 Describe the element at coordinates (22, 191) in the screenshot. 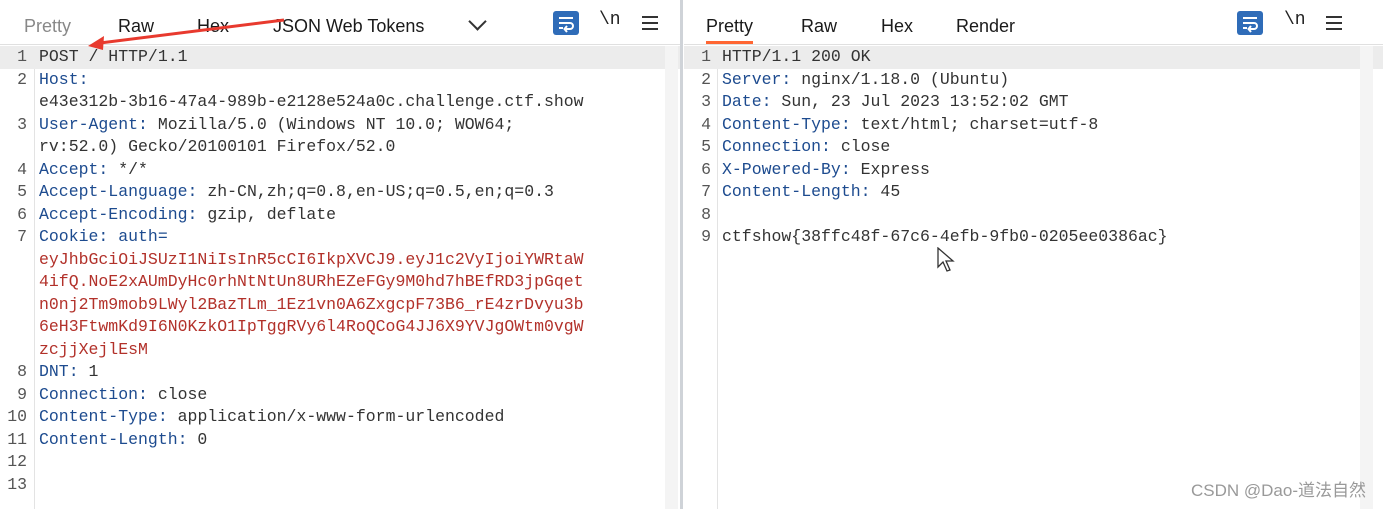

I see `line-number: 5` at that location.